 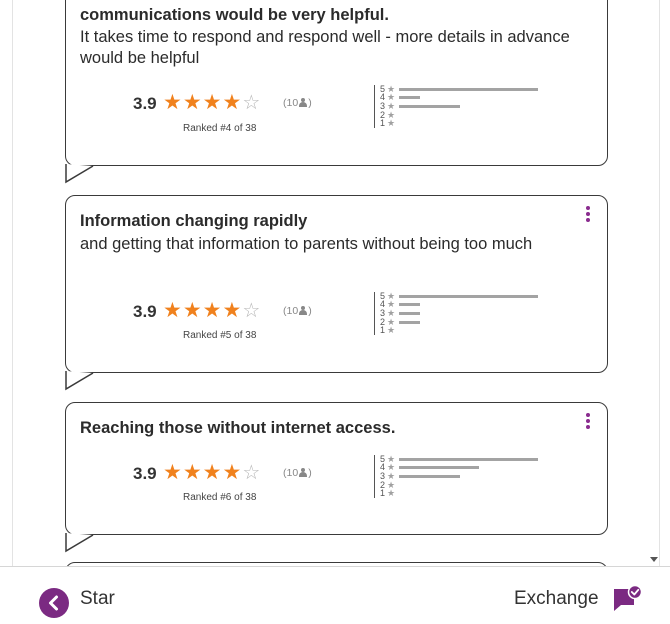 What do you see at coordinates (220, 497) in the screenshot?
I see `rank-text: Ranked #6 of 38` at bounding box center [220, 497].